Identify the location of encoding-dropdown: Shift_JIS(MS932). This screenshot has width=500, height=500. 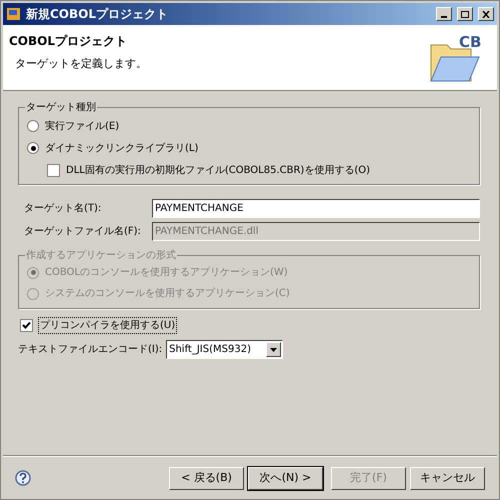
(225, 349).